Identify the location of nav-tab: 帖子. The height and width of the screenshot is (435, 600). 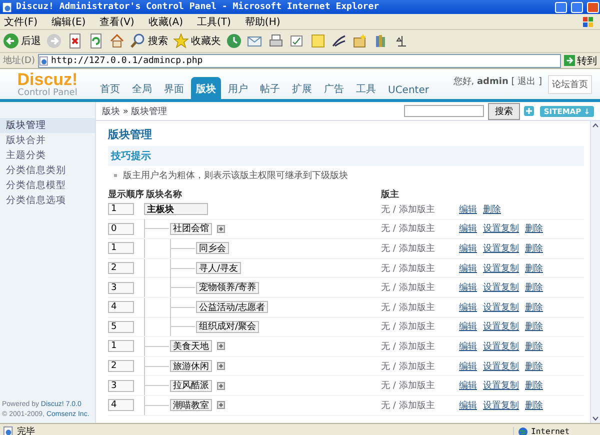
(270, 88).